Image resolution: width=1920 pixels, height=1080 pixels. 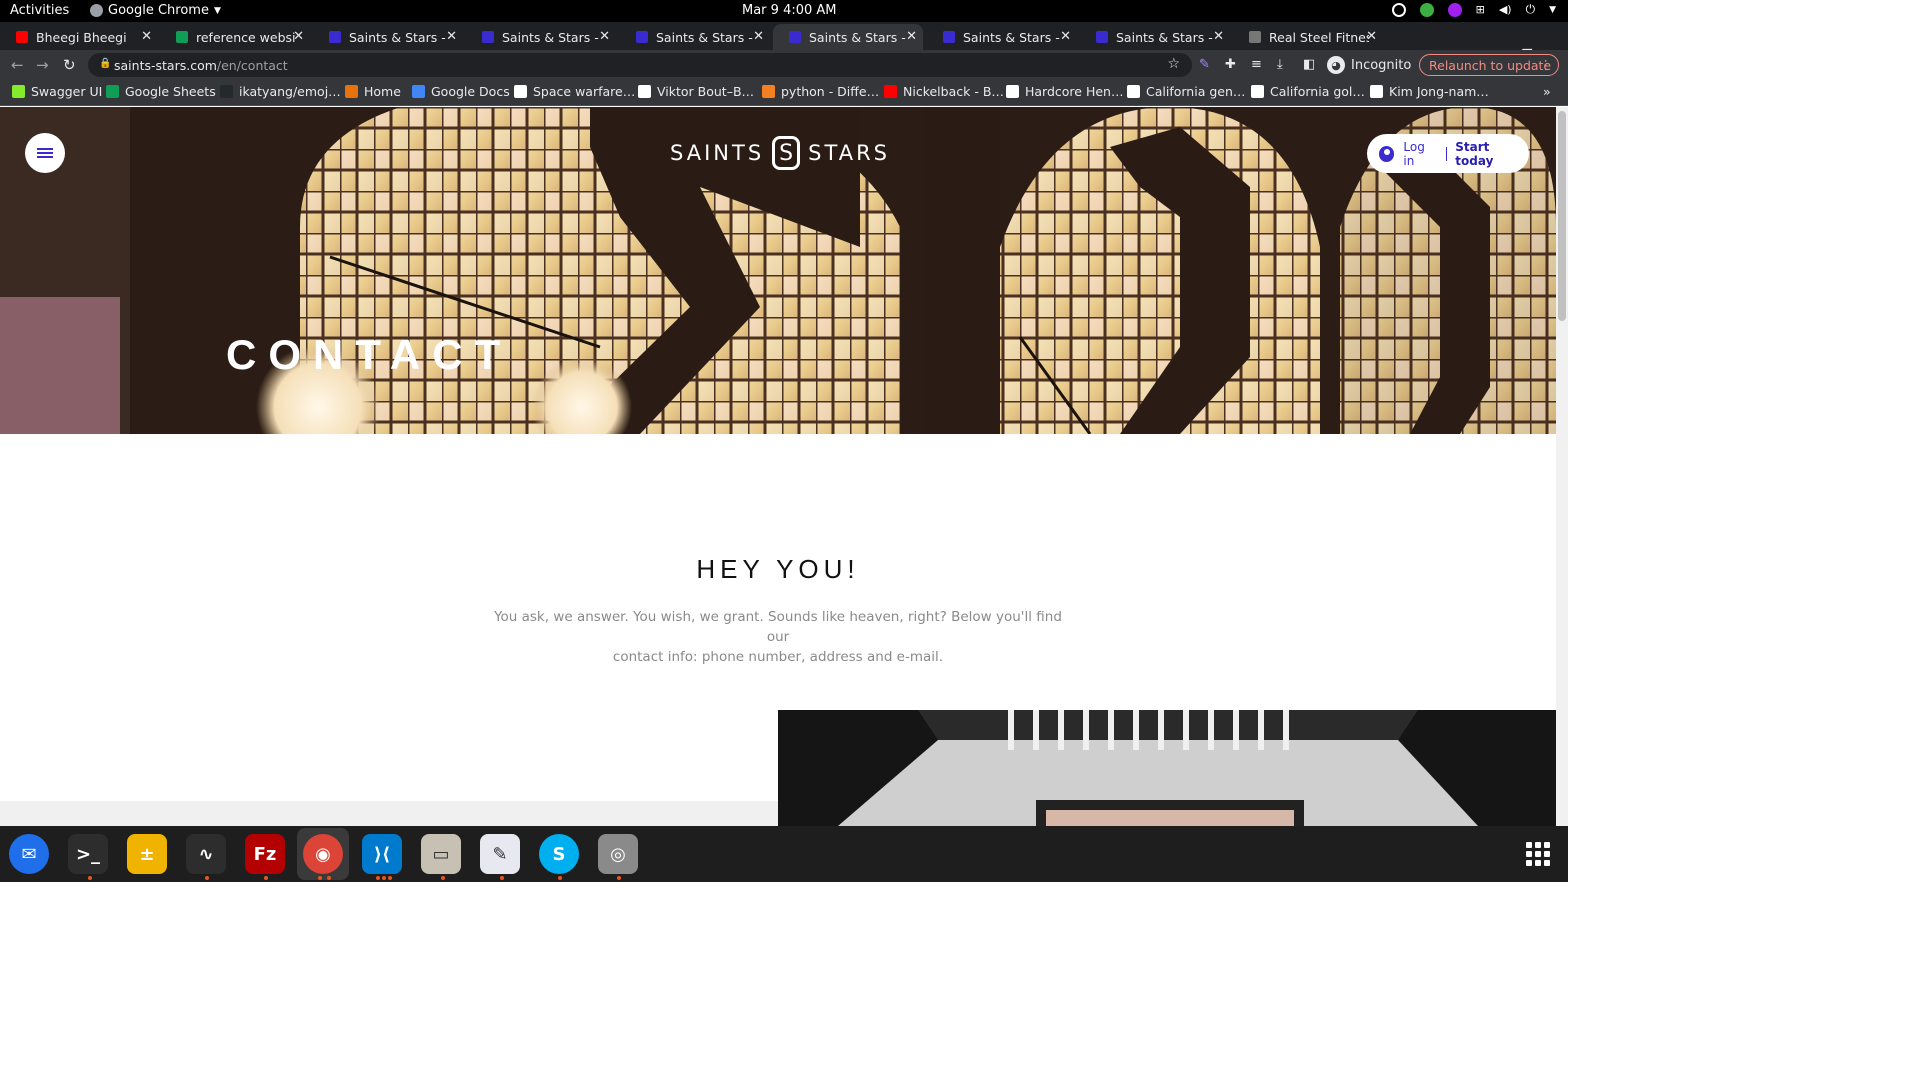 I want to click on lock-icon: 🔒, so click(x=105, y=63).